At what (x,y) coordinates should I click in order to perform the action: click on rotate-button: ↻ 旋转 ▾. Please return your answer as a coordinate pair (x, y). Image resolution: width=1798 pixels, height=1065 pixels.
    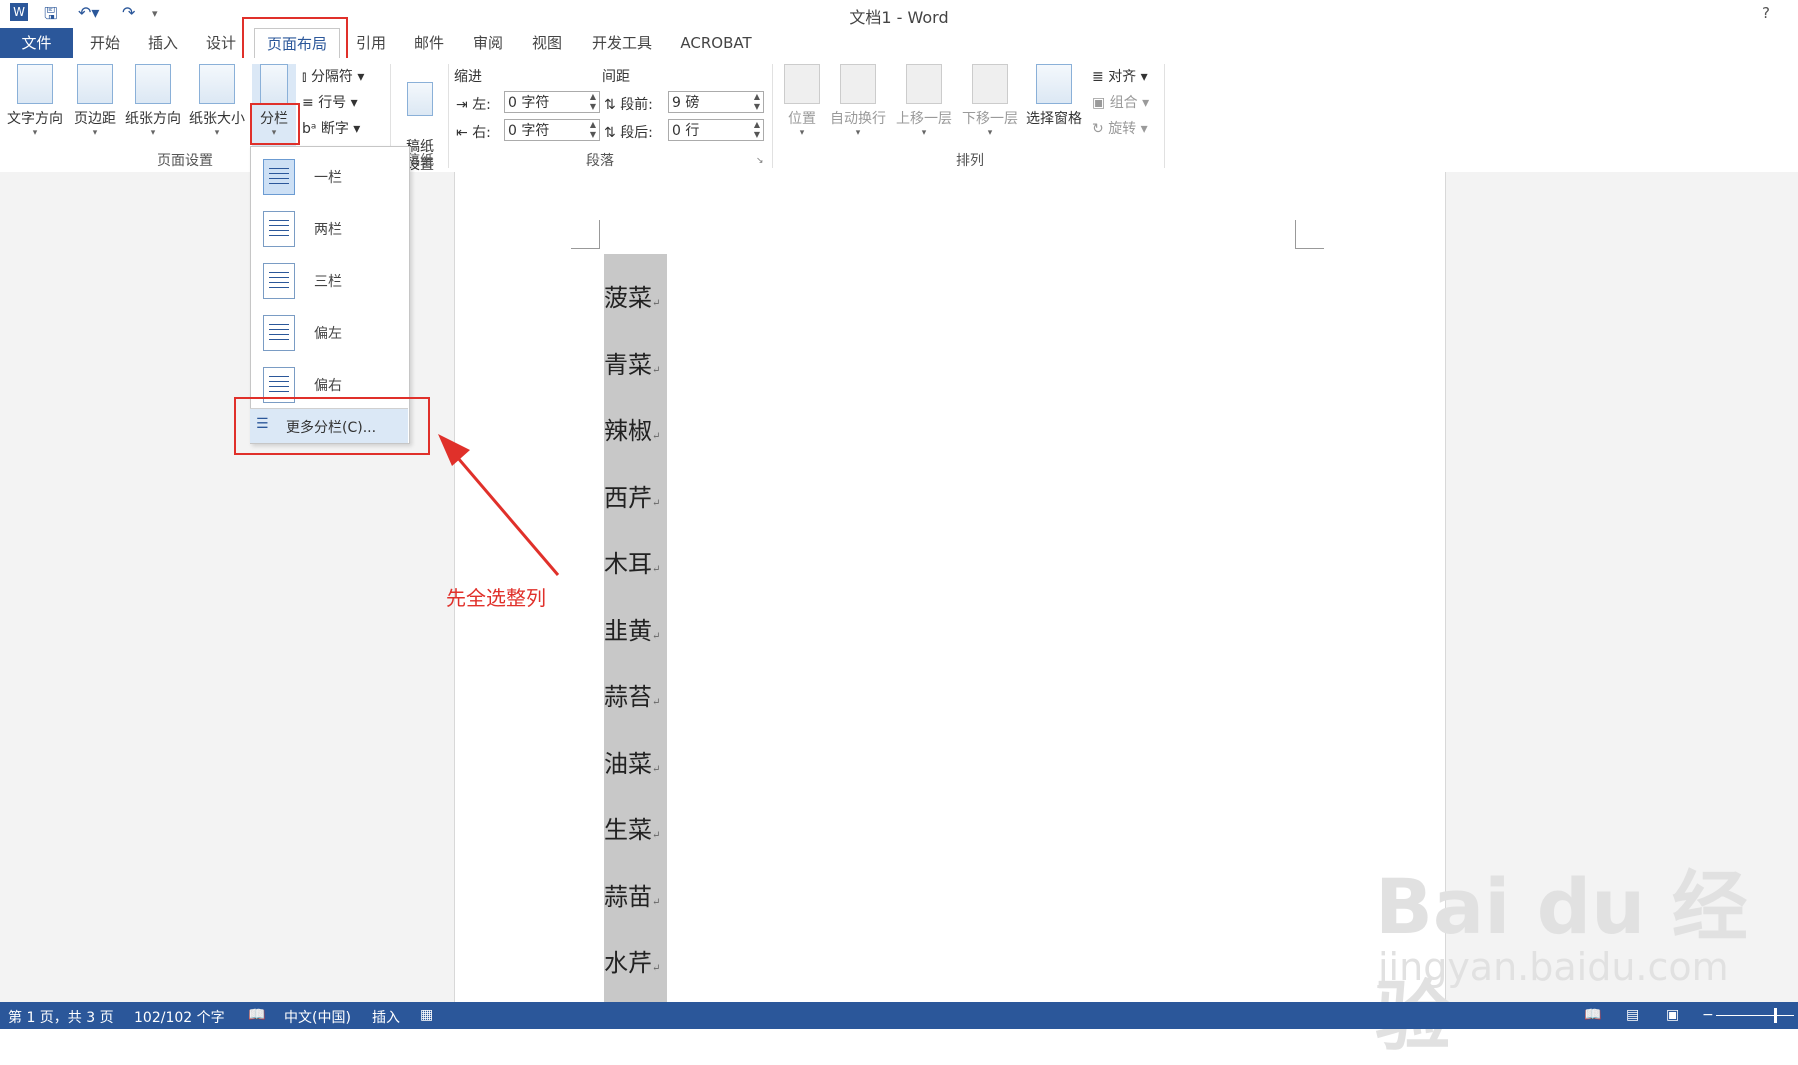
    Looking at the image, I should click on (1120, 128).